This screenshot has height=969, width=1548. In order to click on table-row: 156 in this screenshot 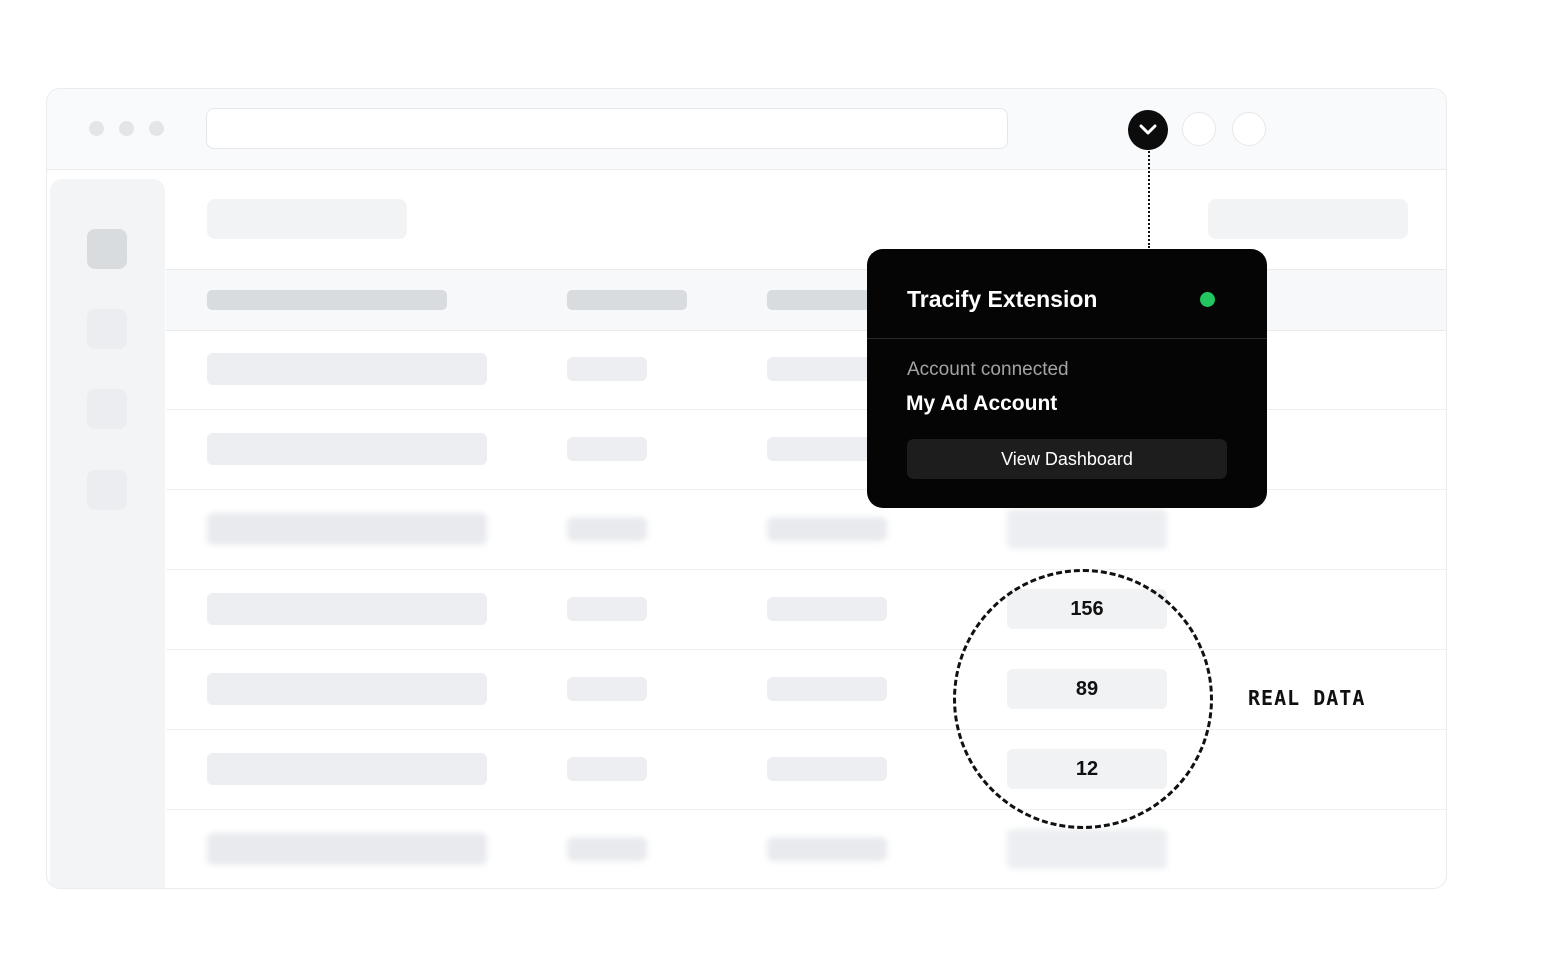, I will do `click(806, 610)`.